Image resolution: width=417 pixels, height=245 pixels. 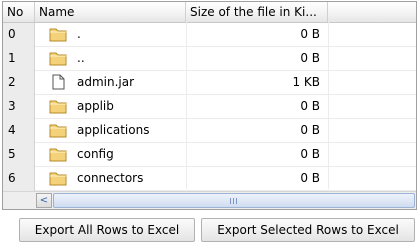 I want to click on column-header-name: Name, so click(x=110, y=12).